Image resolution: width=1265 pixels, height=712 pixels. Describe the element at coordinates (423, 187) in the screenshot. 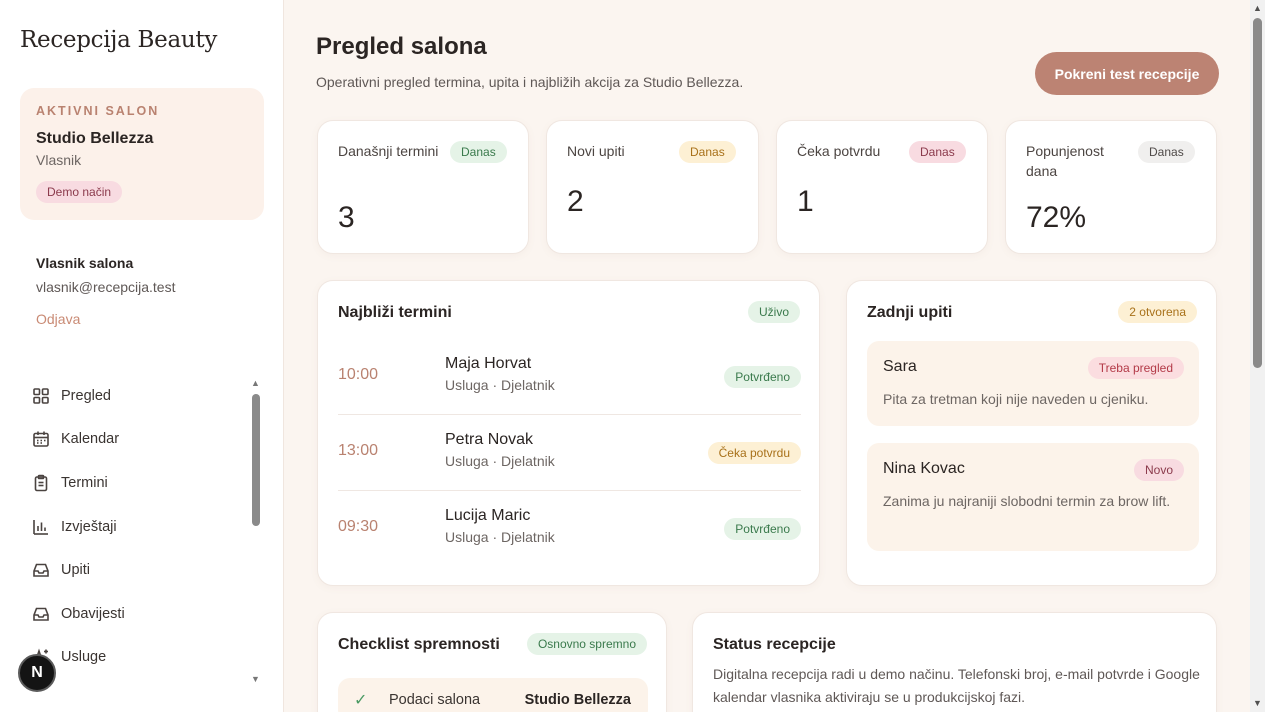

I see `stat-card-todays-appointments: Današnji termini Danas 3` at that location.